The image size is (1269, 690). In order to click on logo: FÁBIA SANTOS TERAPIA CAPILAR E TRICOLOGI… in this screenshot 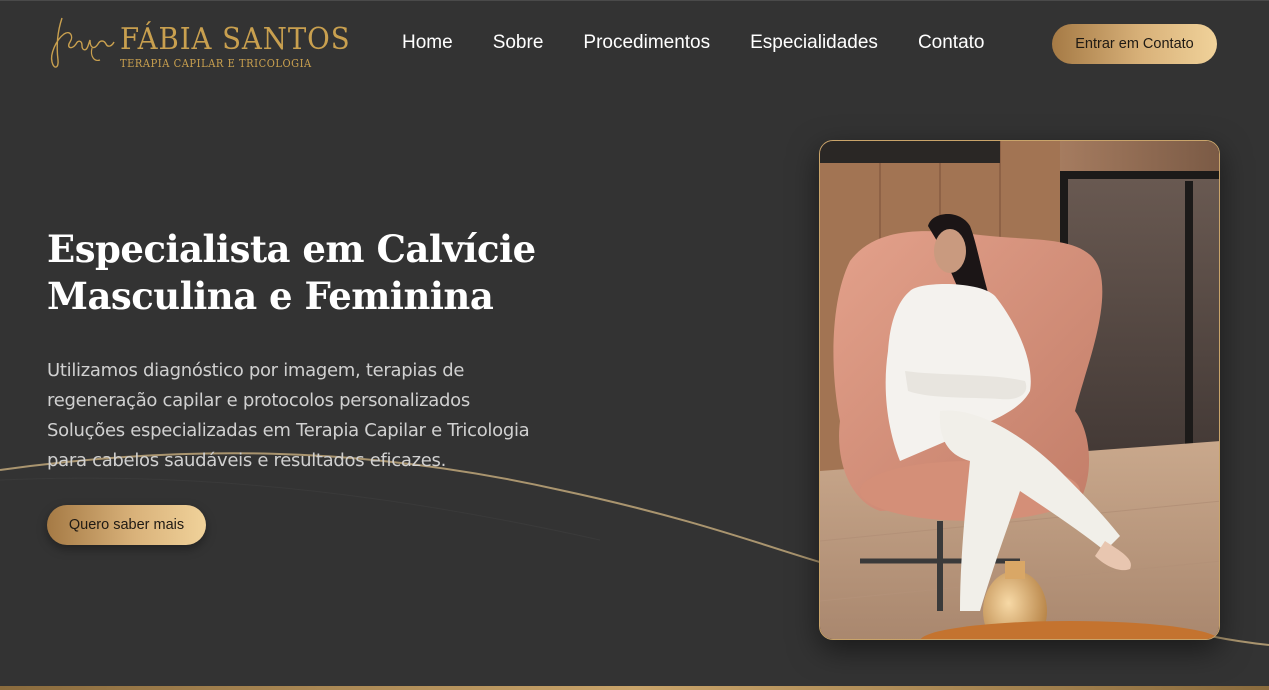, I will do `click(199, 43)`.